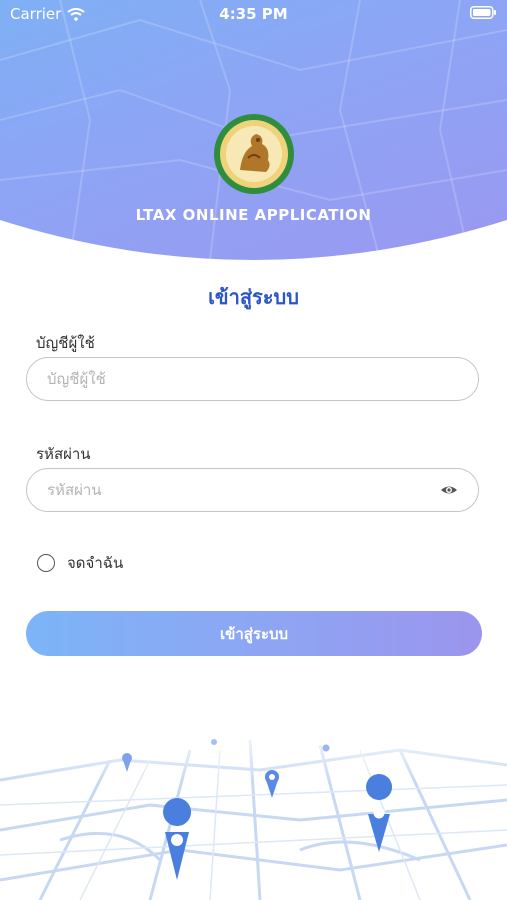  I want to click on eye-icon, so click(449, 490).